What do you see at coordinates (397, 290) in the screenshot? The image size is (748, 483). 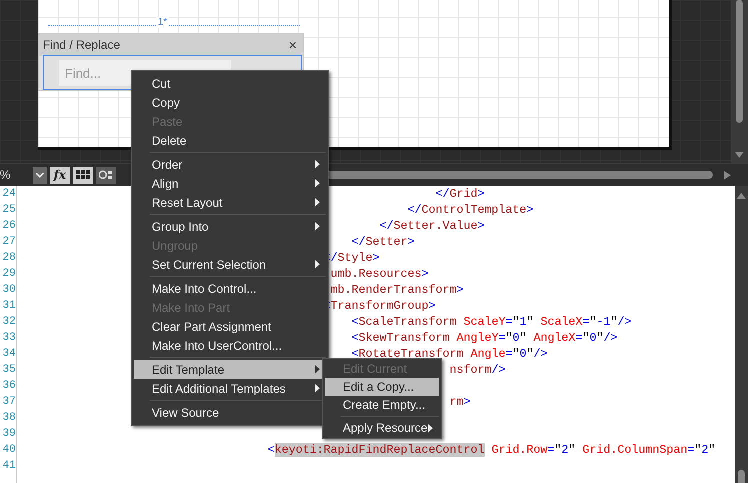 I see `code-line: mb.RenderTransform>` at bounding box center [397, 290].